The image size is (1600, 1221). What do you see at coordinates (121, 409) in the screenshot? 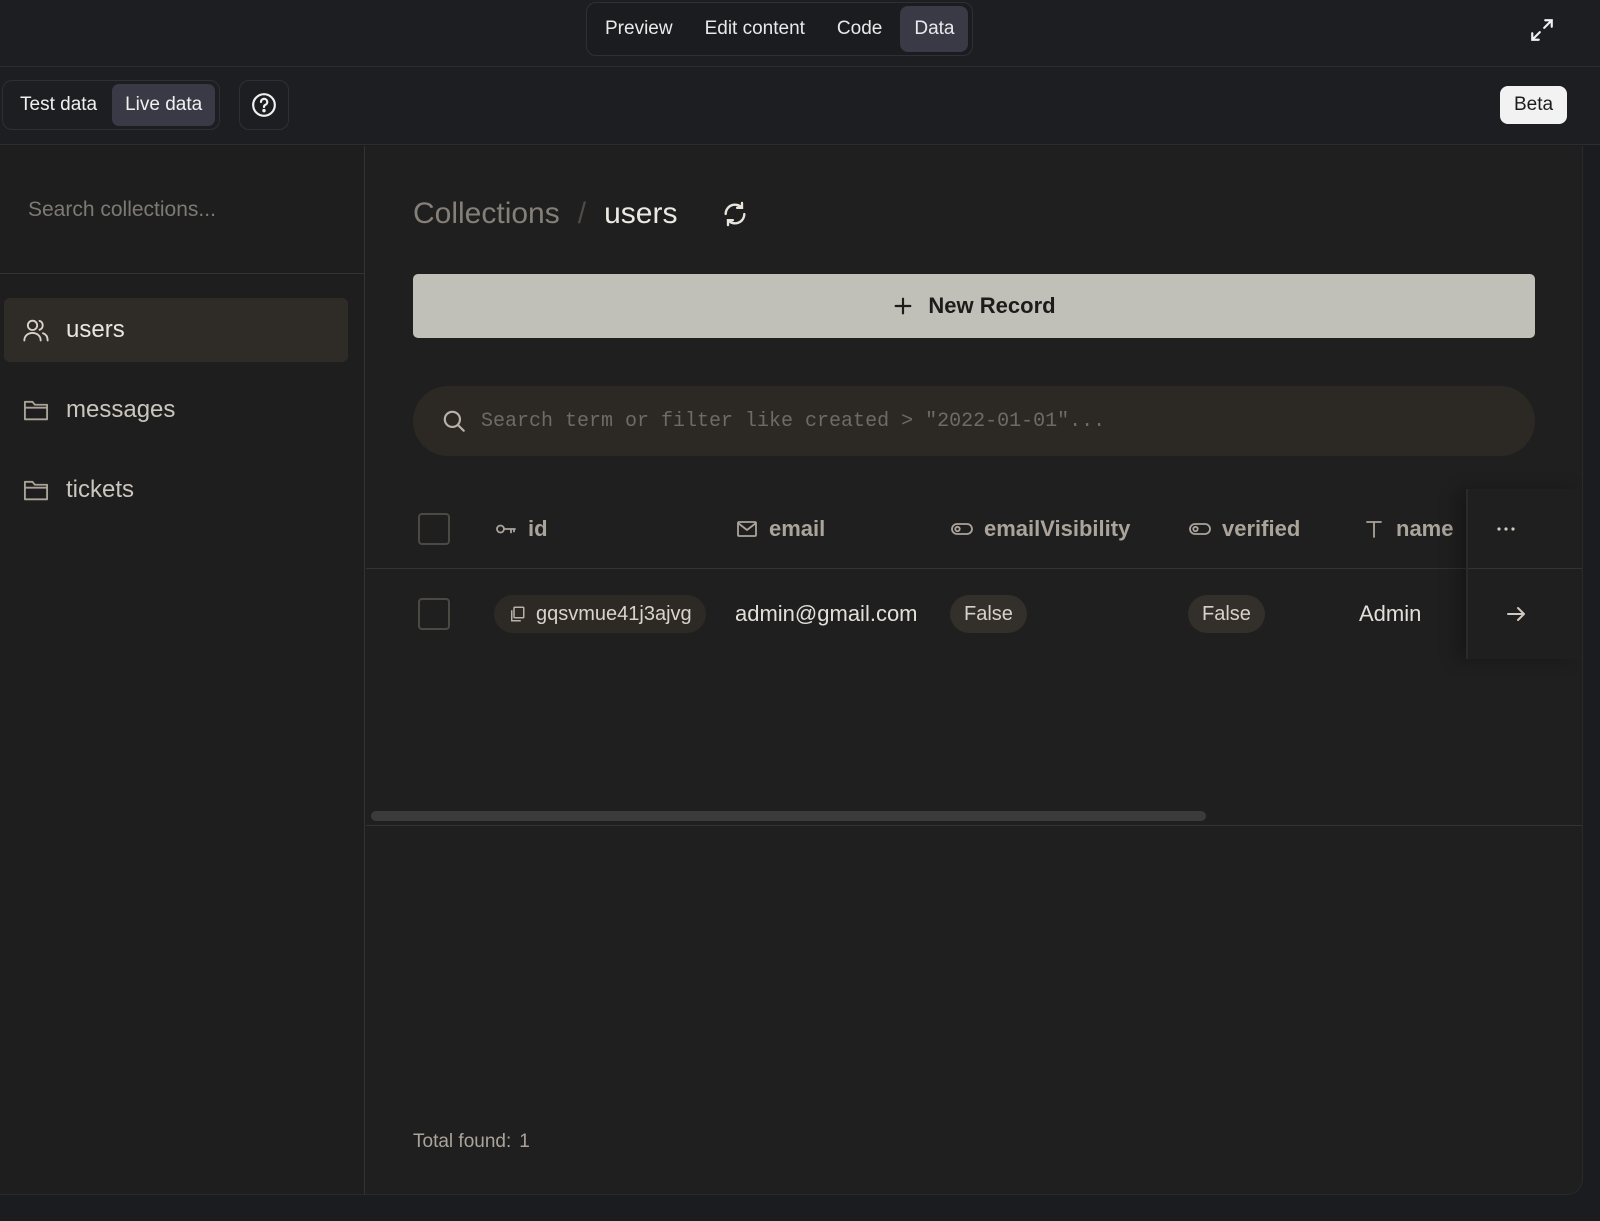
I see `sidebar-item-label: messages` at bounding box center [121, 409].